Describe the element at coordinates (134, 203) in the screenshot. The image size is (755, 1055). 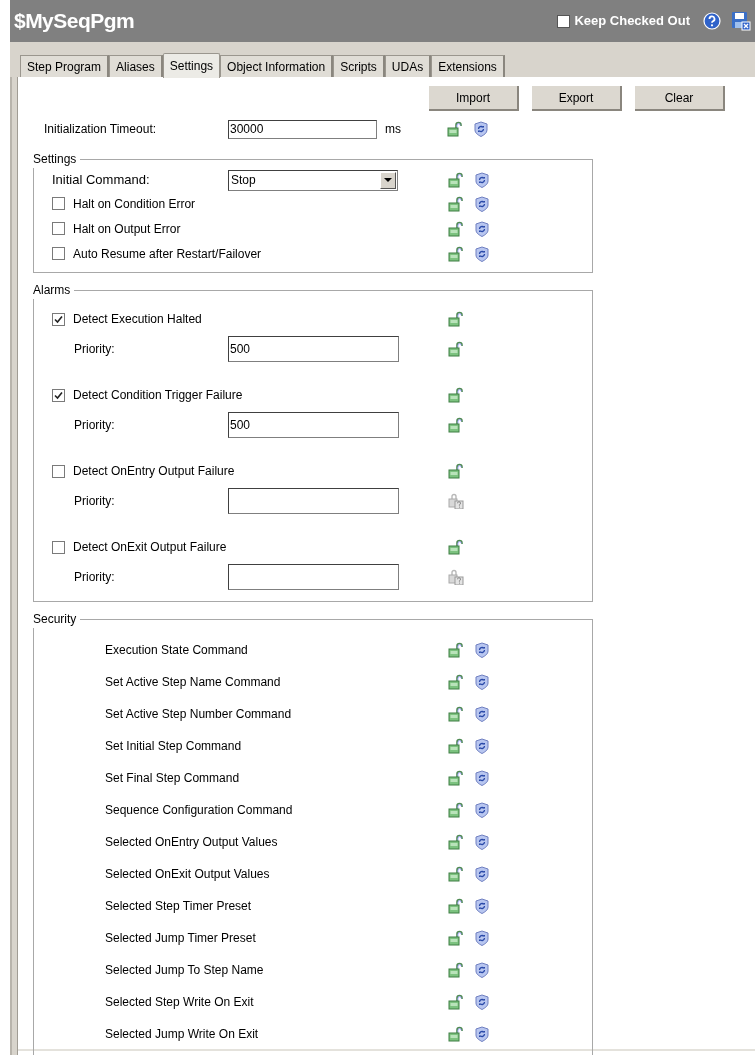
I see `checkbox-label: Halt on Condition Error` at that location.